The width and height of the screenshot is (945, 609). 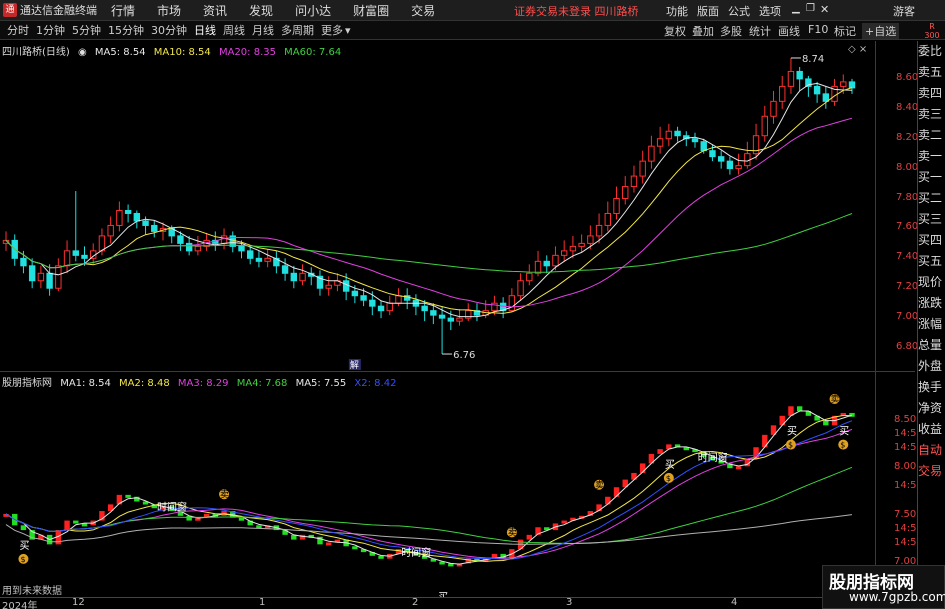 What do you see at coordinates (263, 30) in the screenshot?
I see `period-monthly: 月线` at bounding box center [263, 30].